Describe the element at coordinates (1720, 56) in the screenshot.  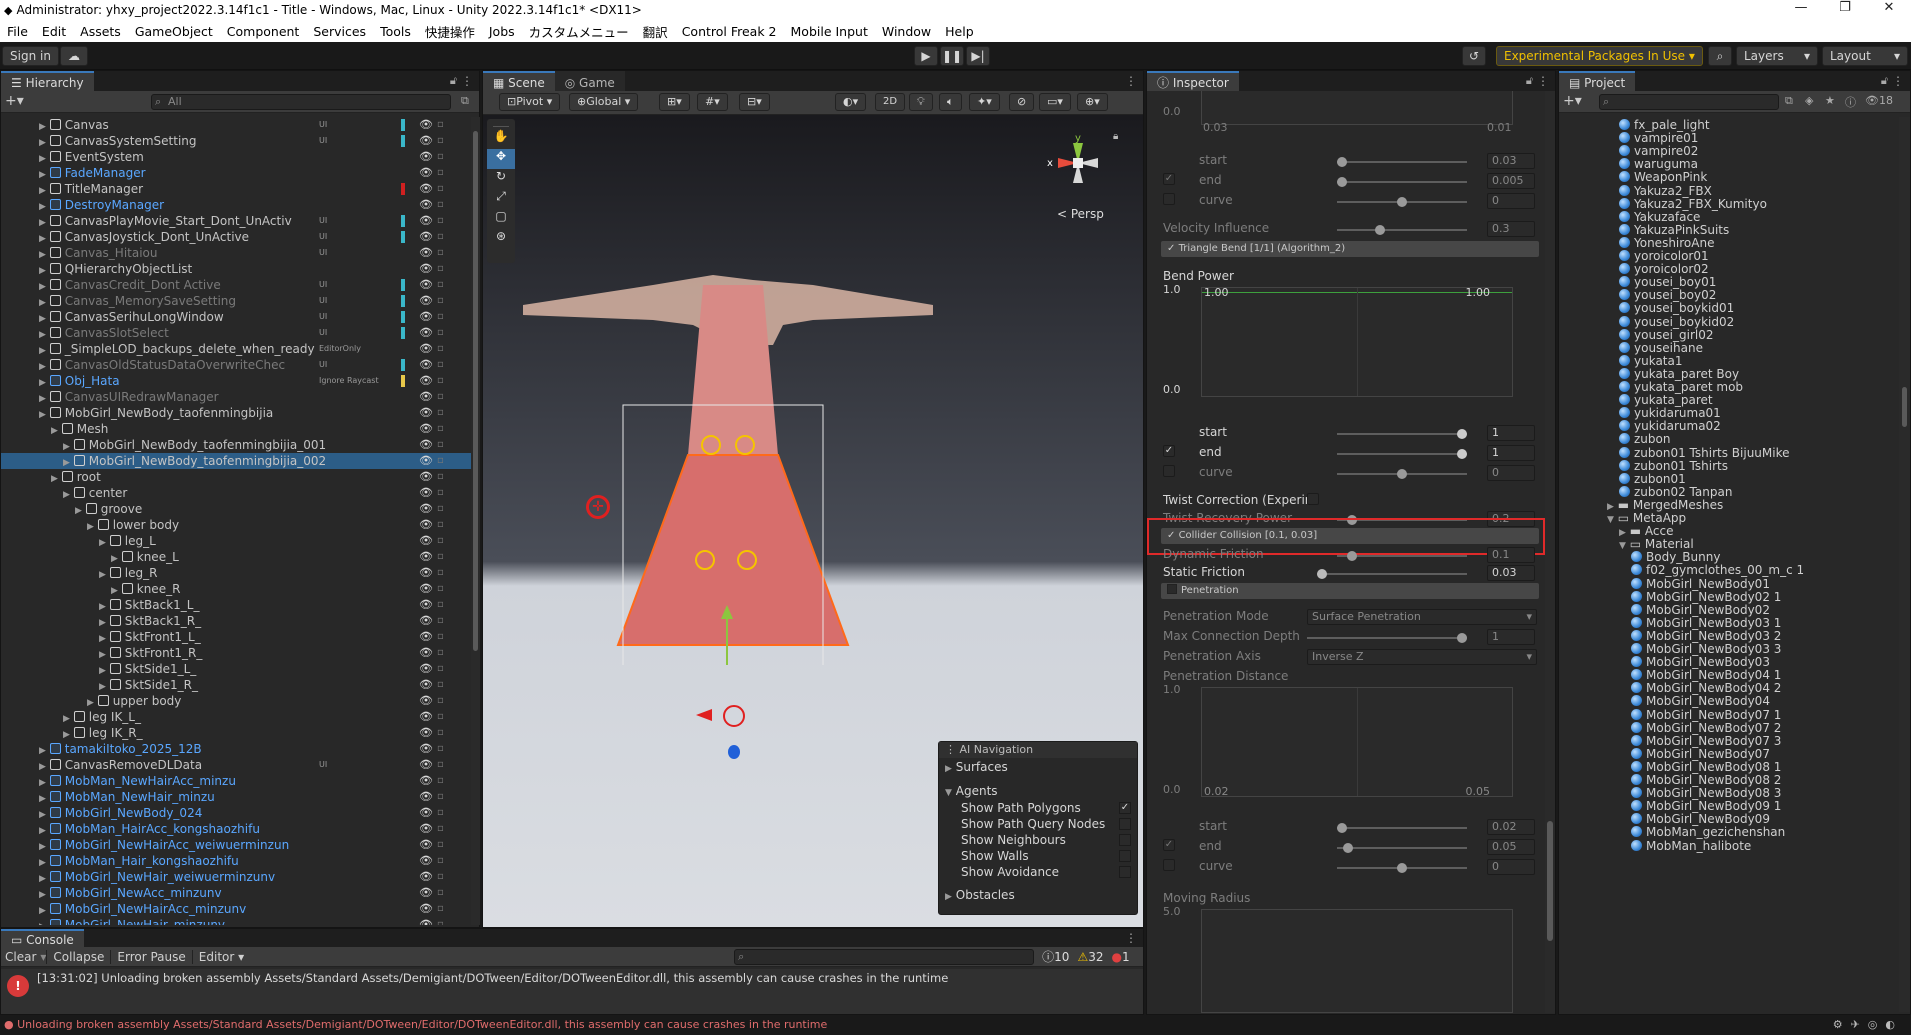
I see `search-icon: ⌕` at that location.